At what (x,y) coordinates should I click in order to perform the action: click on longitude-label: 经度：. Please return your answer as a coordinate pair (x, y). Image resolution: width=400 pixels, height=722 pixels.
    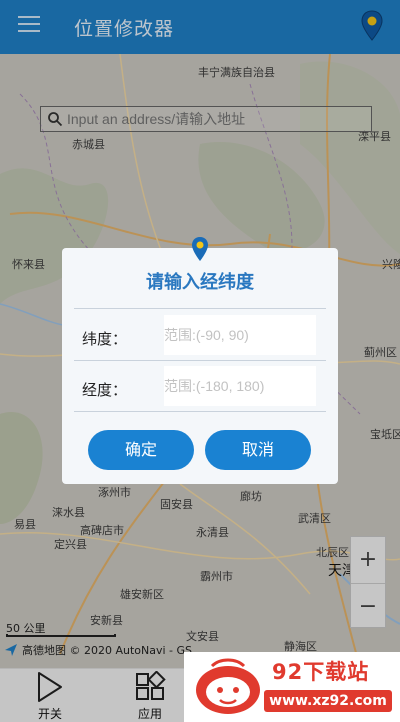
    Looking at the image, I should click on (105, 390).